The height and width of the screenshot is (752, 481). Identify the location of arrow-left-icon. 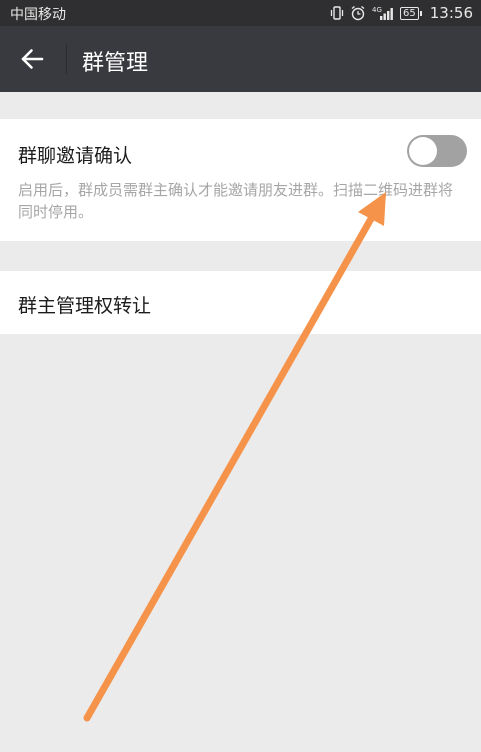
(32, 59).